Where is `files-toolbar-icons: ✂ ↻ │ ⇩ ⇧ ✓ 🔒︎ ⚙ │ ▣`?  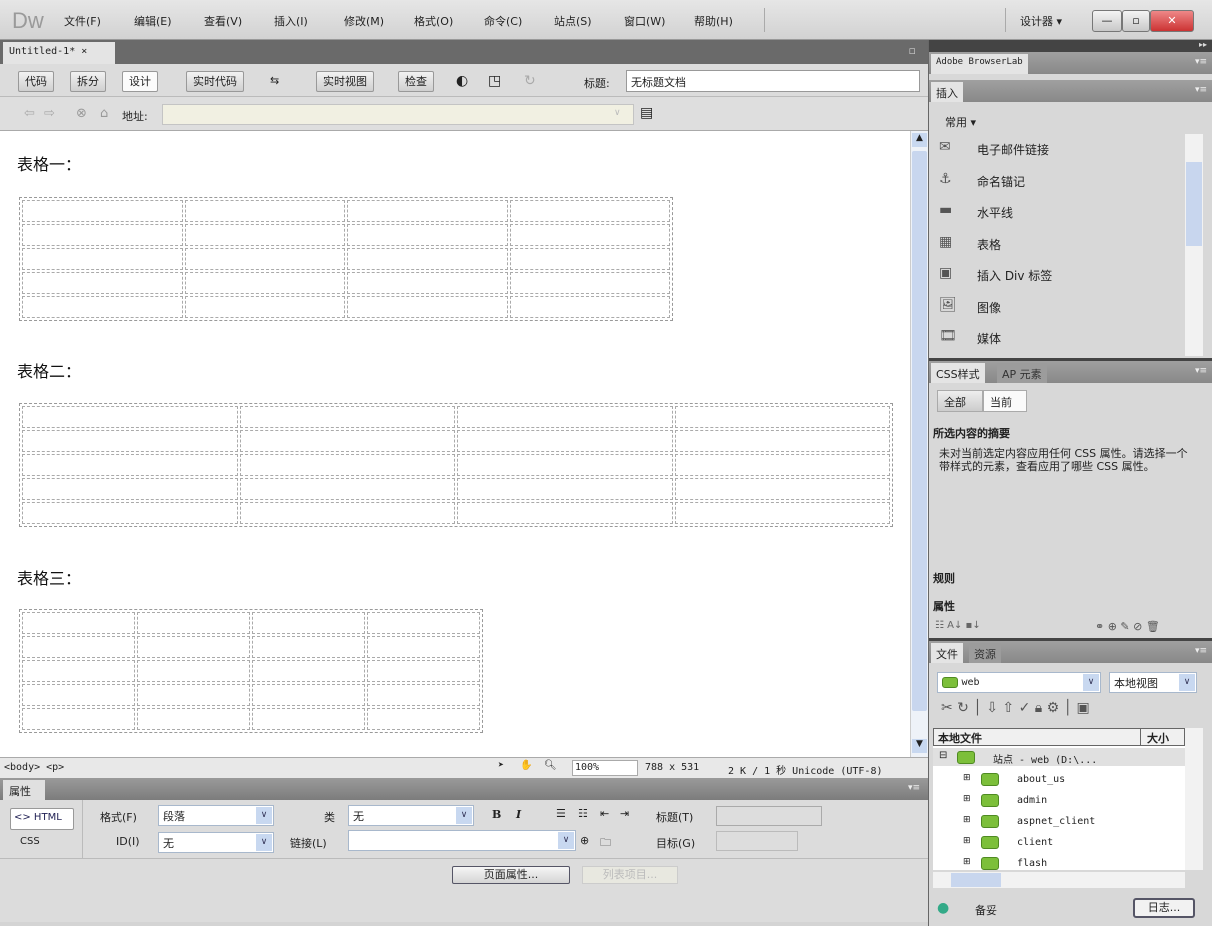 files-toolbar-icons: ✂ ↻ │ ⇩ ⇧ ✓ 🔒︎ ⚙ │ ▣ is located at coordinates (1015, 708).